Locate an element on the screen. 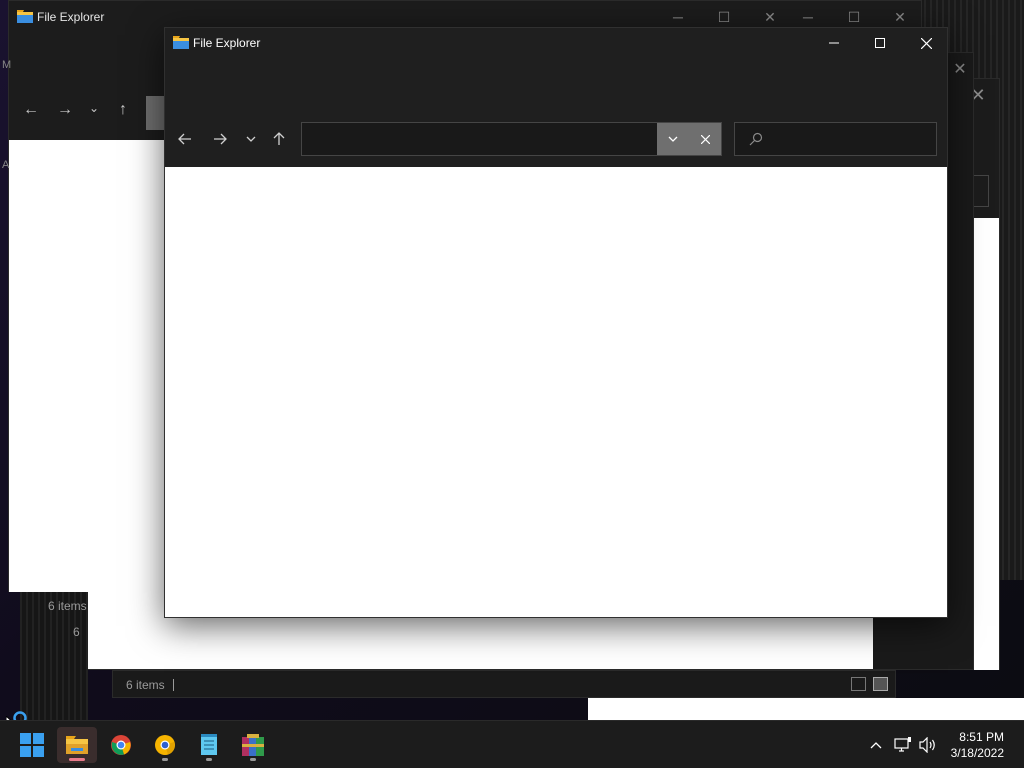  forward-arrow-icon is located at coordinates (220, 139).